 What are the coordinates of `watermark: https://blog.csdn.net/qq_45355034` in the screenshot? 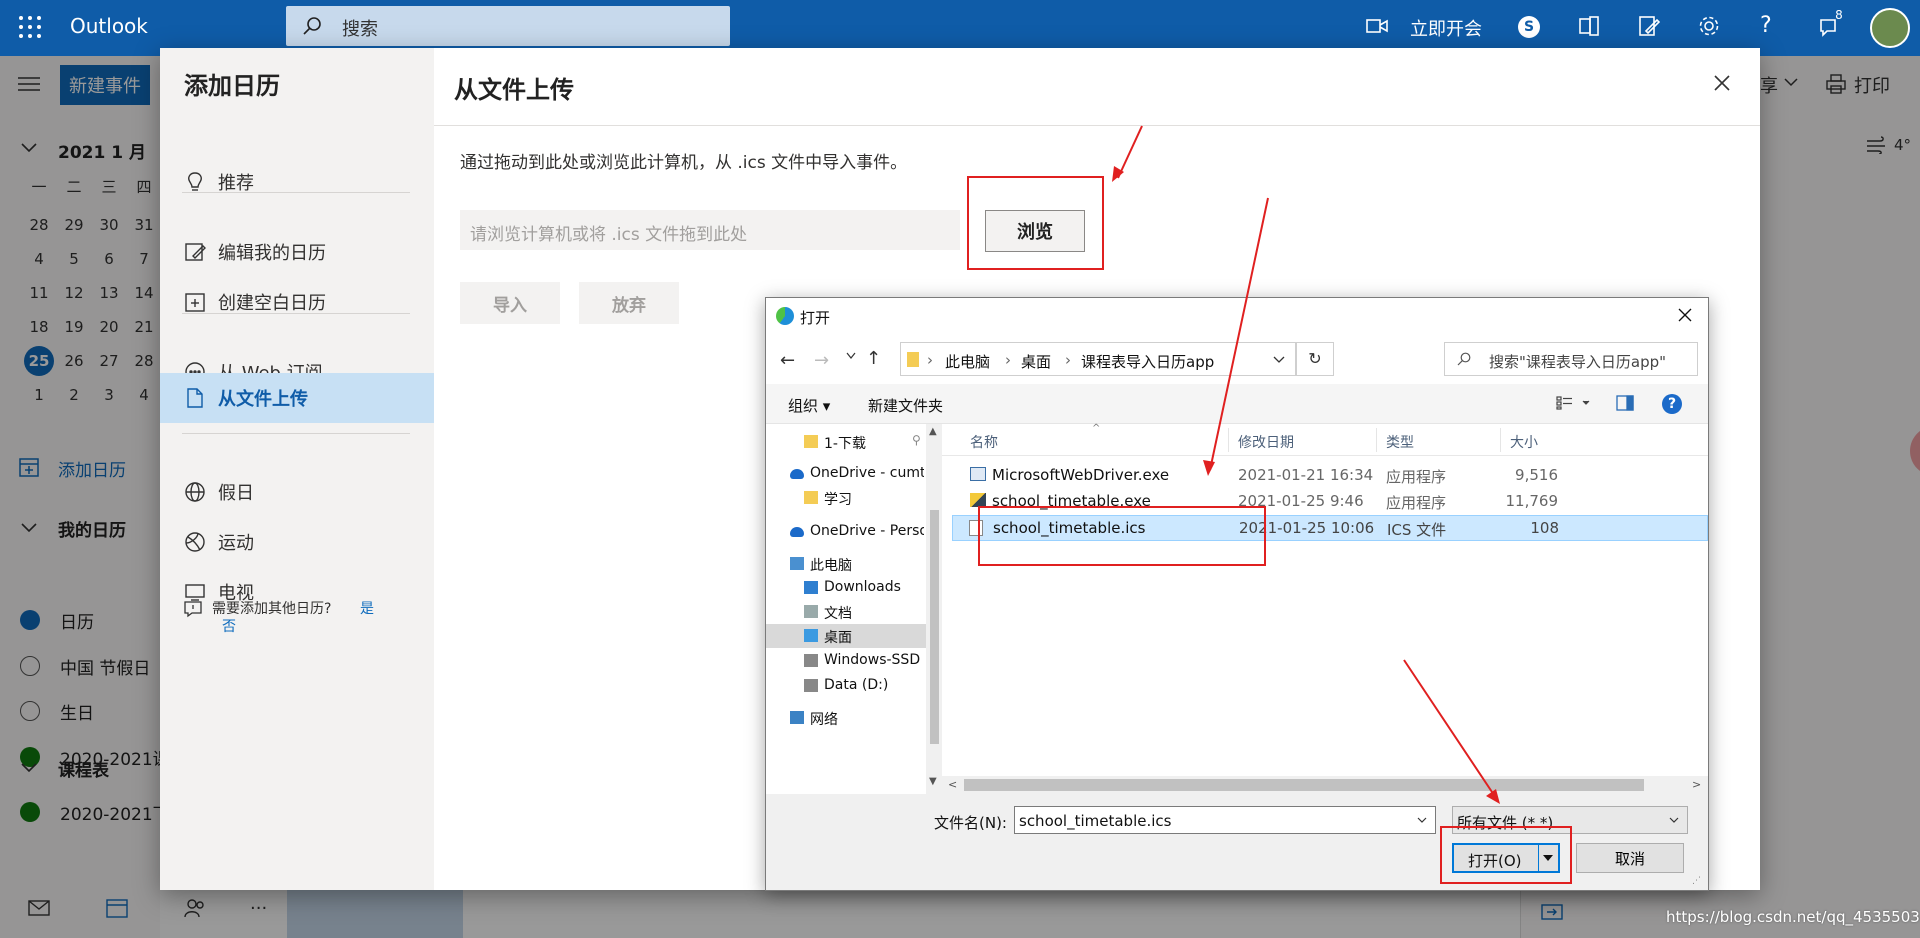 It's located at (1793, 917).